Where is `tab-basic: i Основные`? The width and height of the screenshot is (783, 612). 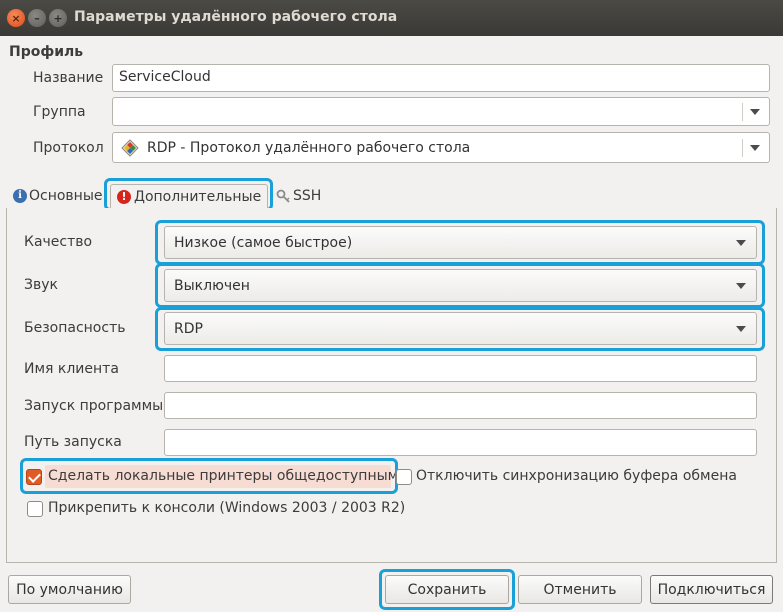
tab-basic: i Основные is located at coordinates (58, 196).